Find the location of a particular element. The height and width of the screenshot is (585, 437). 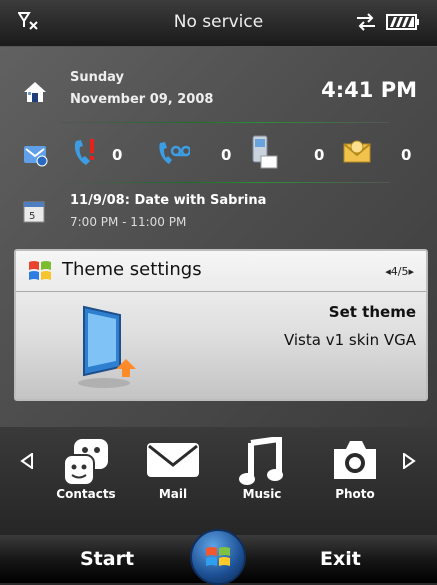

card-pager: ◂4/5▸ is located at coordinates (399, 271).